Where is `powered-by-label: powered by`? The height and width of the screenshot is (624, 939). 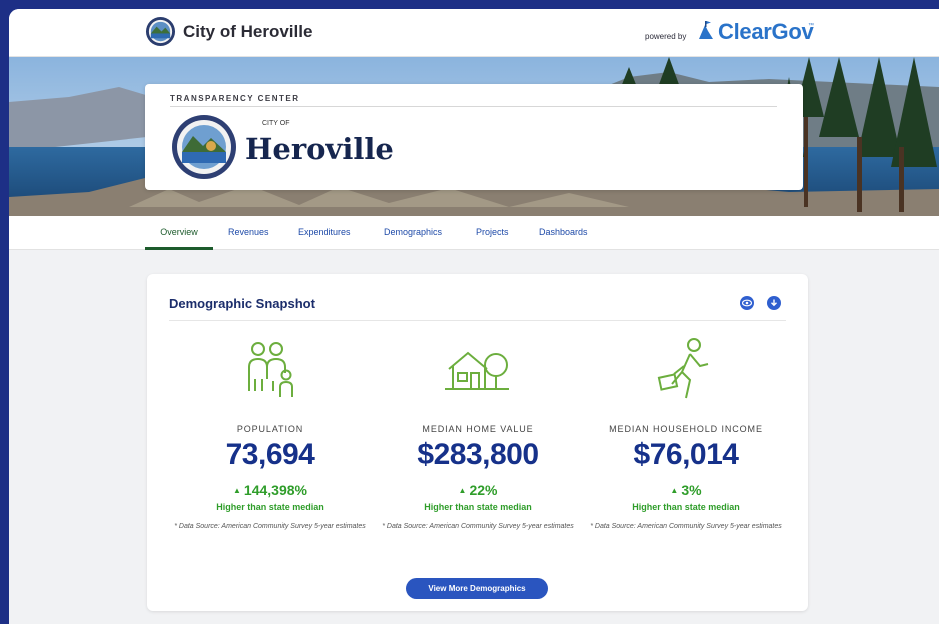
powered-by-label: powered by is located at coordinates (666, 36).